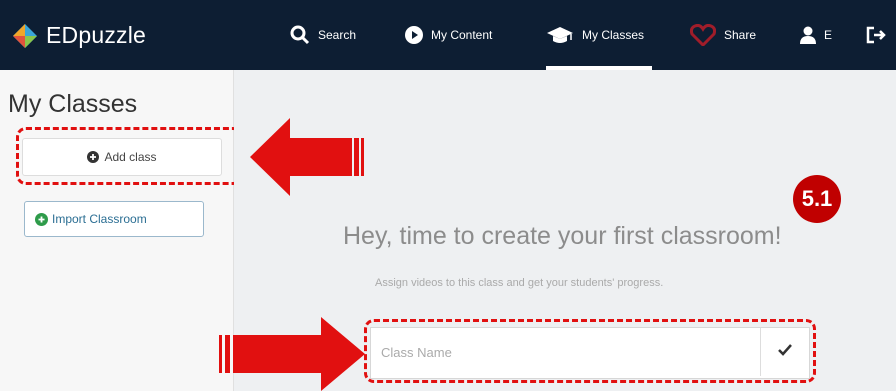 This screenshot has height=391, width=896. I want to click on app-logo: EDpuzzle, so click(79, 35).